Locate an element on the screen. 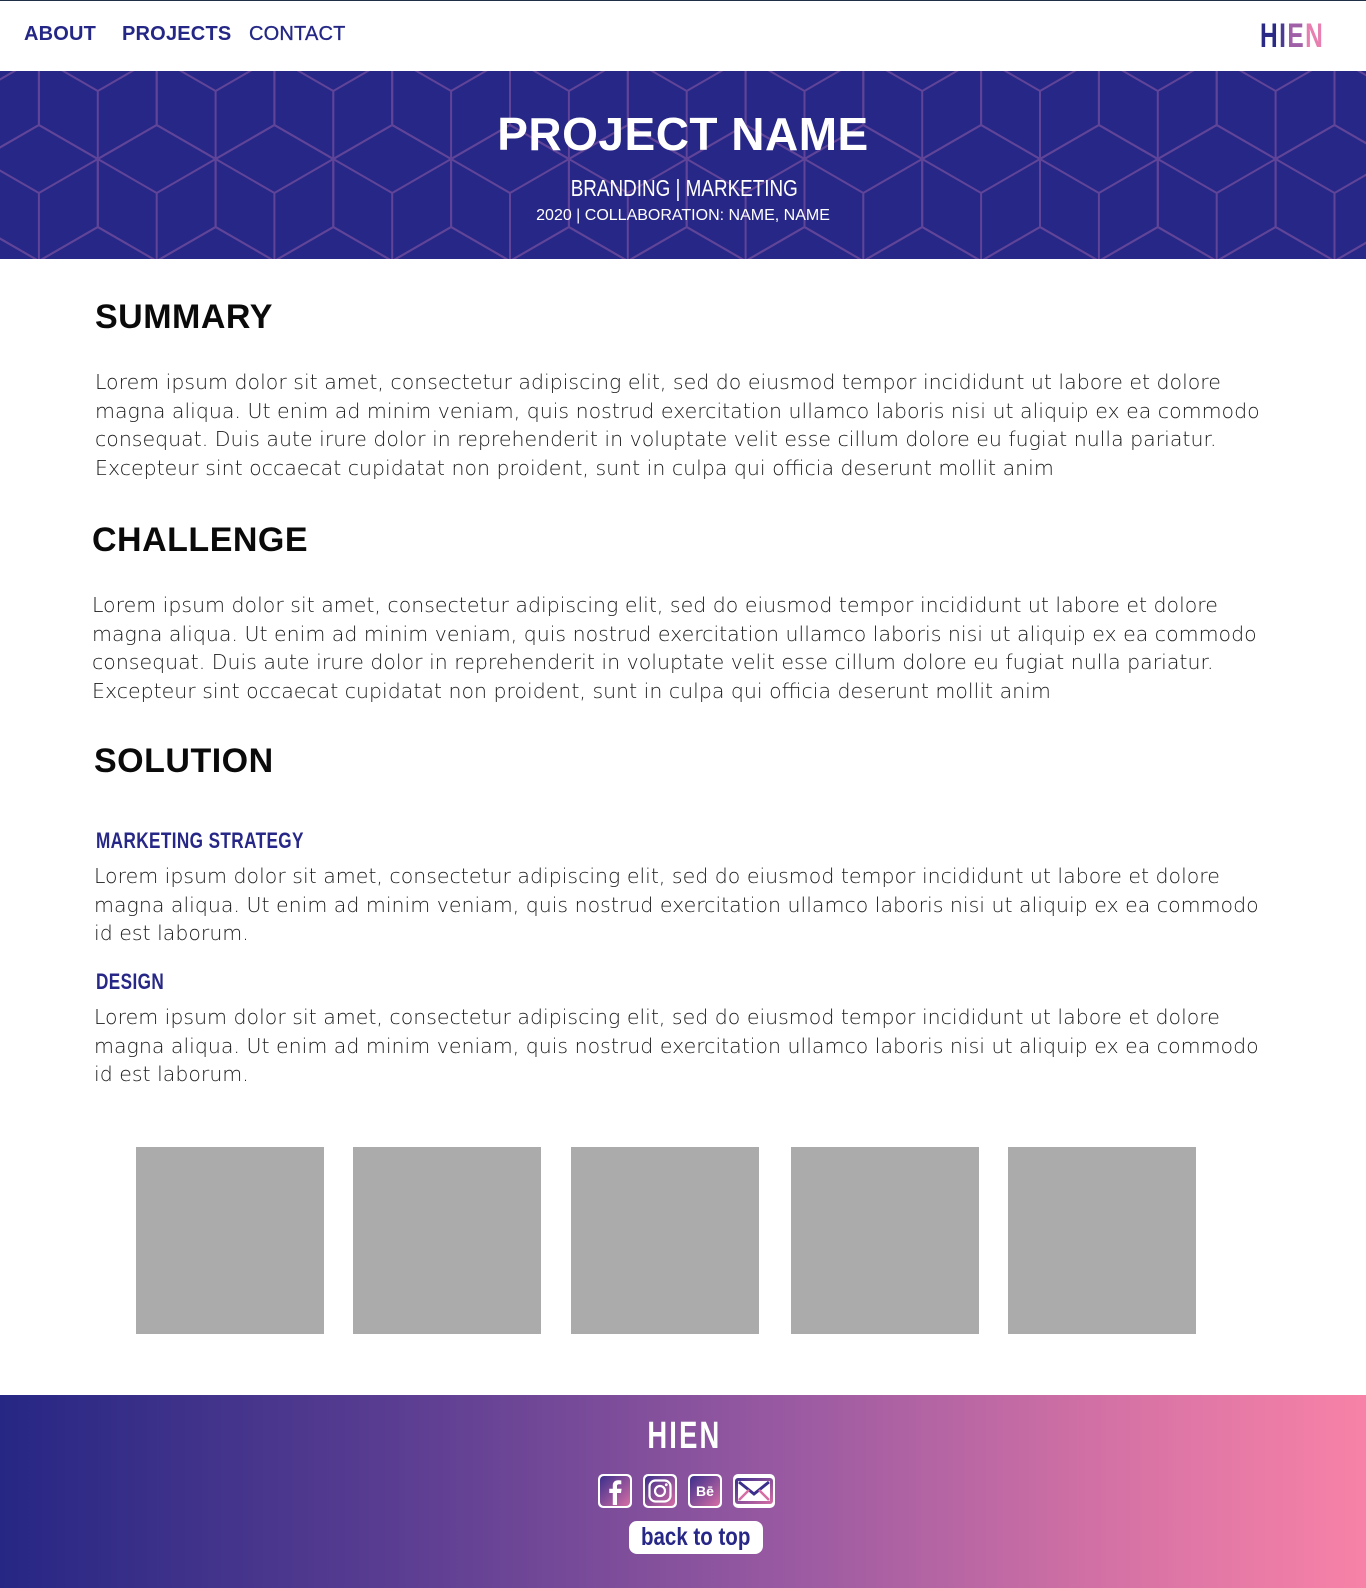 This screenshot has height=1588, width=1366. logo-letter: N is located at coordinates (1314, 36).